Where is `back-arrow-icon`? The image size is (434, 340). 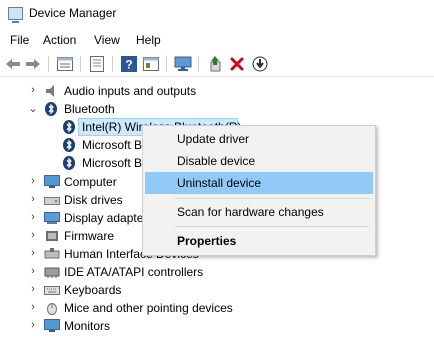 back-arrow-icon is located at coordinates (13, 64).